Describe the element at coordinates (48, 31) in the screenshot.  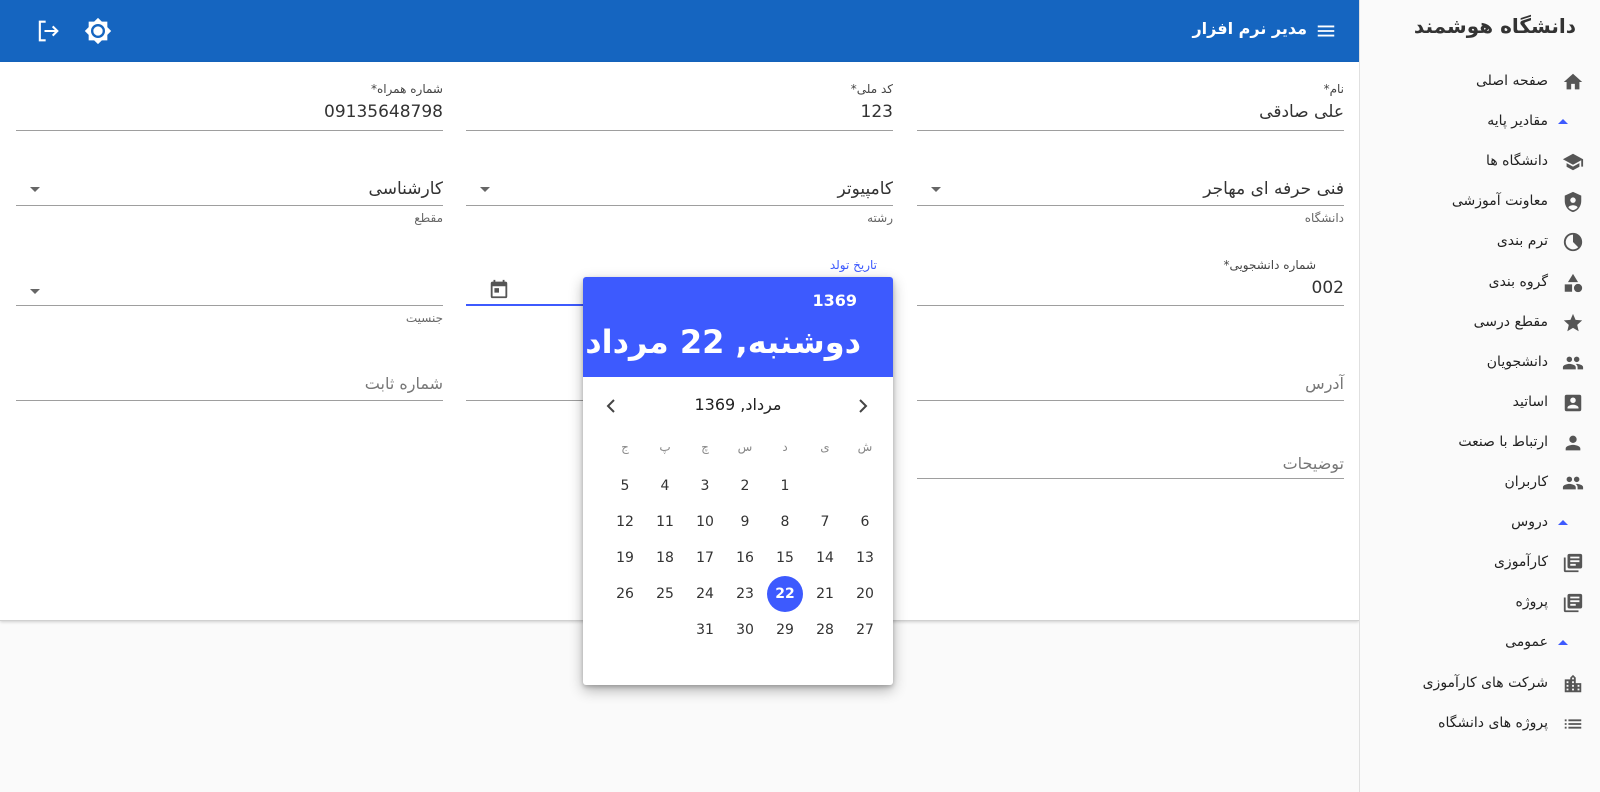
I see `logout-icon` at that location.